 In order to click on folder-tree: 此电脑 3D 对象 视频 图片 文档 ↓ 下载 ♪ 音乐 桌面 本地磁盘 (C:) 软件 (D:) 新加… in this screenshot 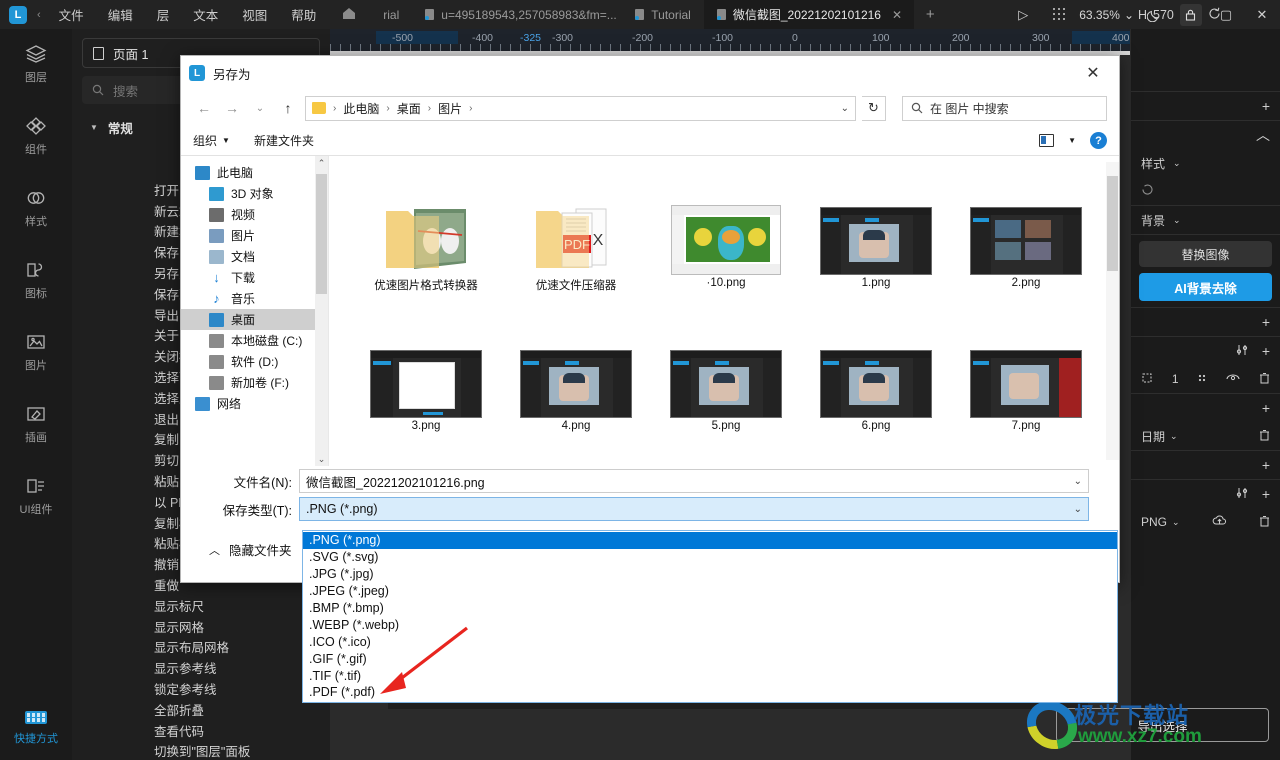, I will do `click(255, 311)`.